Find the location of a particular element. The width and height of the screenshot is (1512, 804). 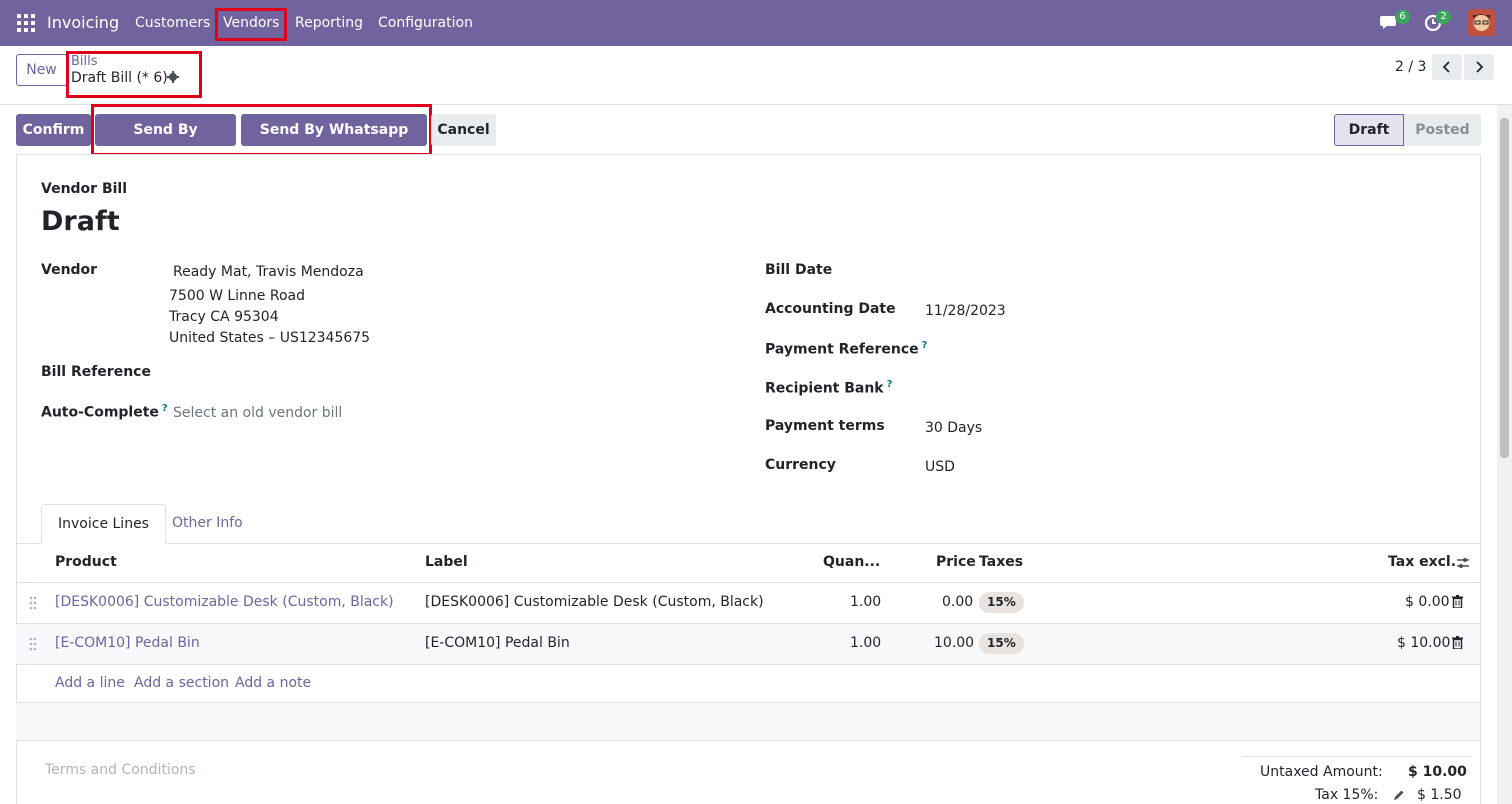

untaxed-amount-value: $ 10.00 is located at coordinates (1437, 772).